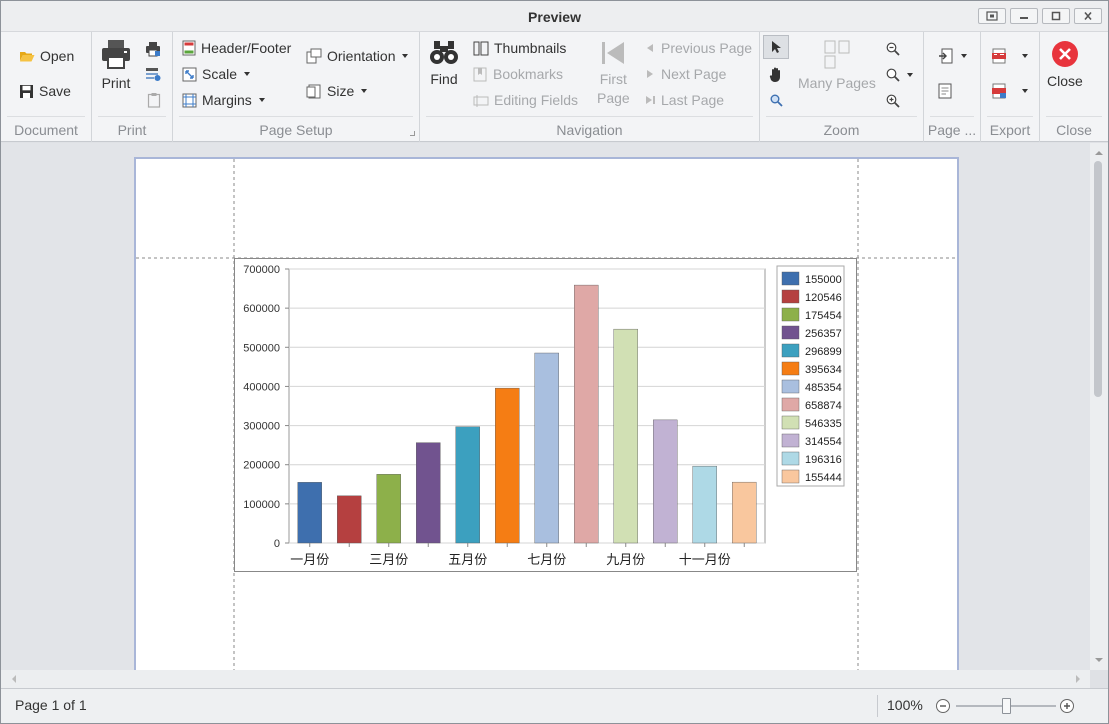  I want to click on maximize-button, so click(1056, 16).